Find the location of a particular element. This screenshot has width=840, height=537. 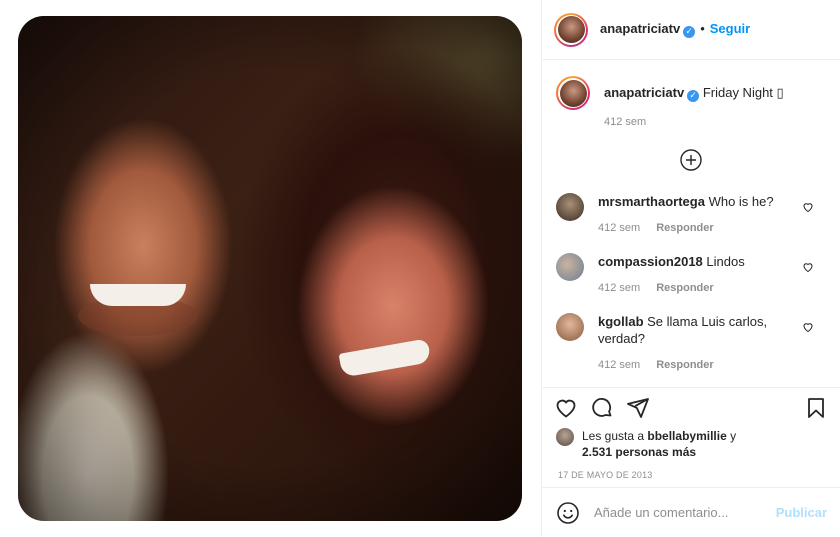

caption-time: 412 sem is located at coordinates (625, 121).